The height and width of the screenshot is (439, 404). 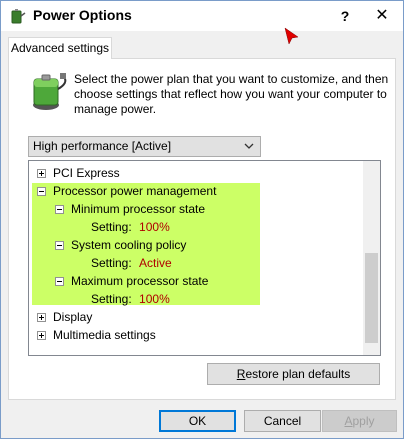 I want to click on chevron-down-icon, so click(x=249, y=146).